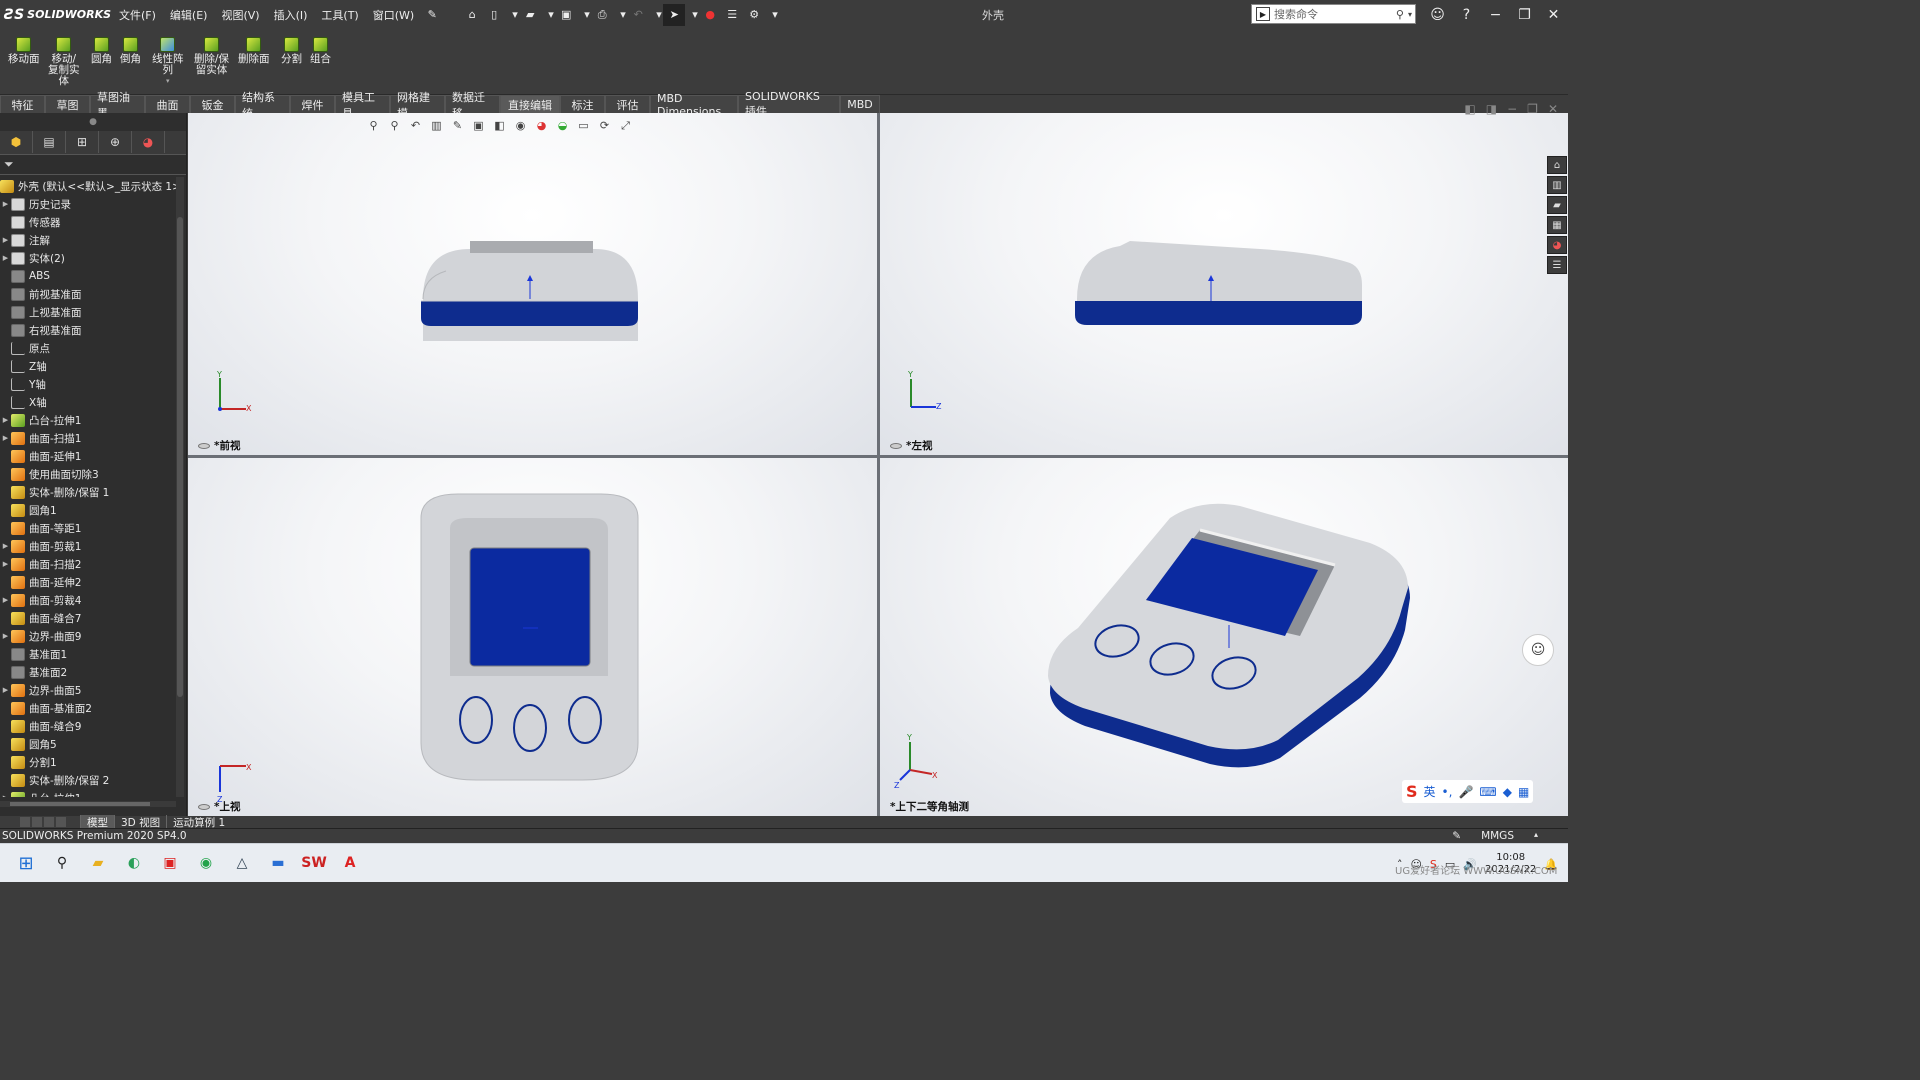 This screenshot has height=1080, width=1920. I want to click on tree-item: Z轴, so click(88, 366).